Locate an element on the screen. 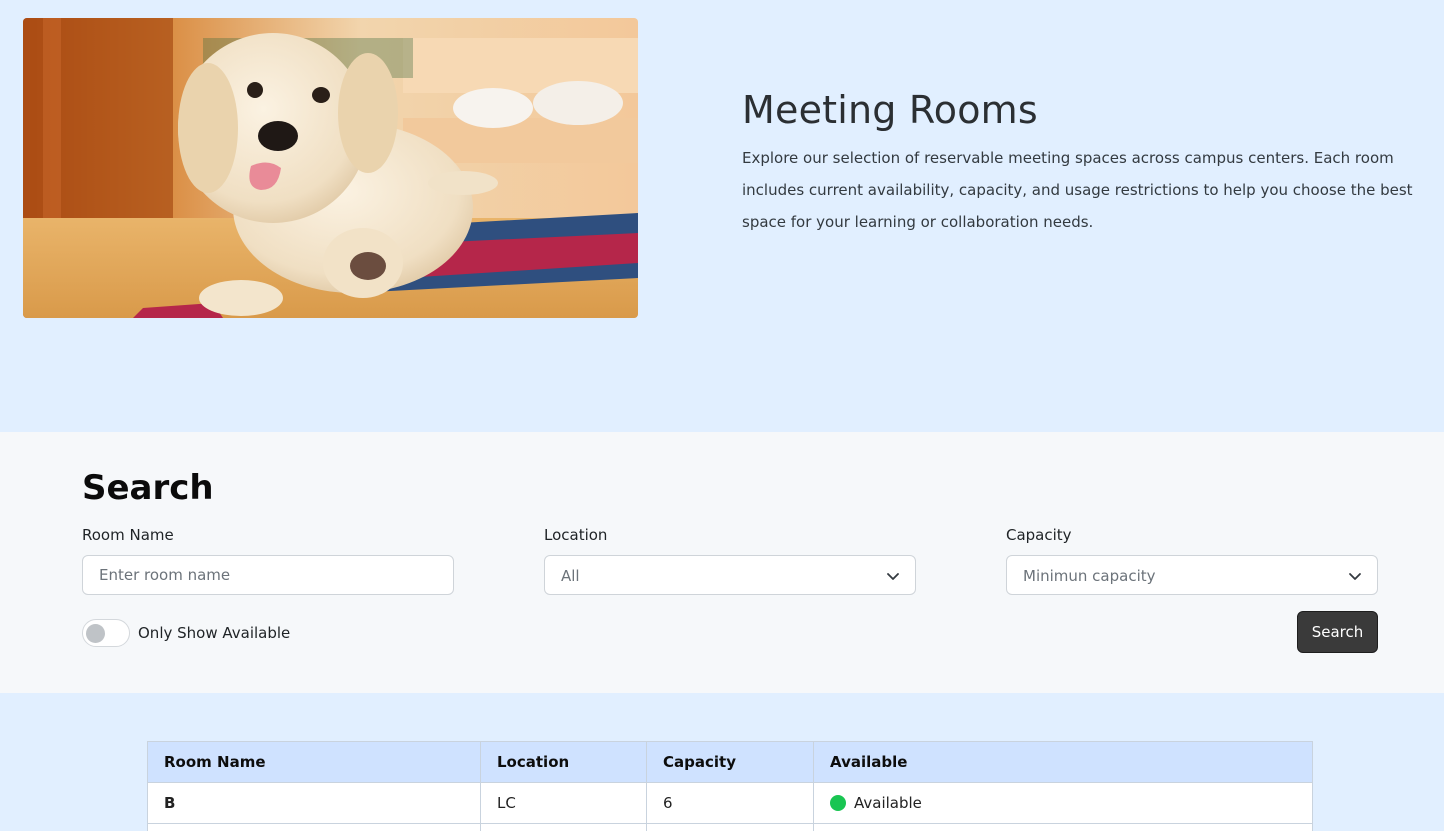 The width and height of the screenshot is (1444, 831). location-select: All is located at coordinates (730, 575).